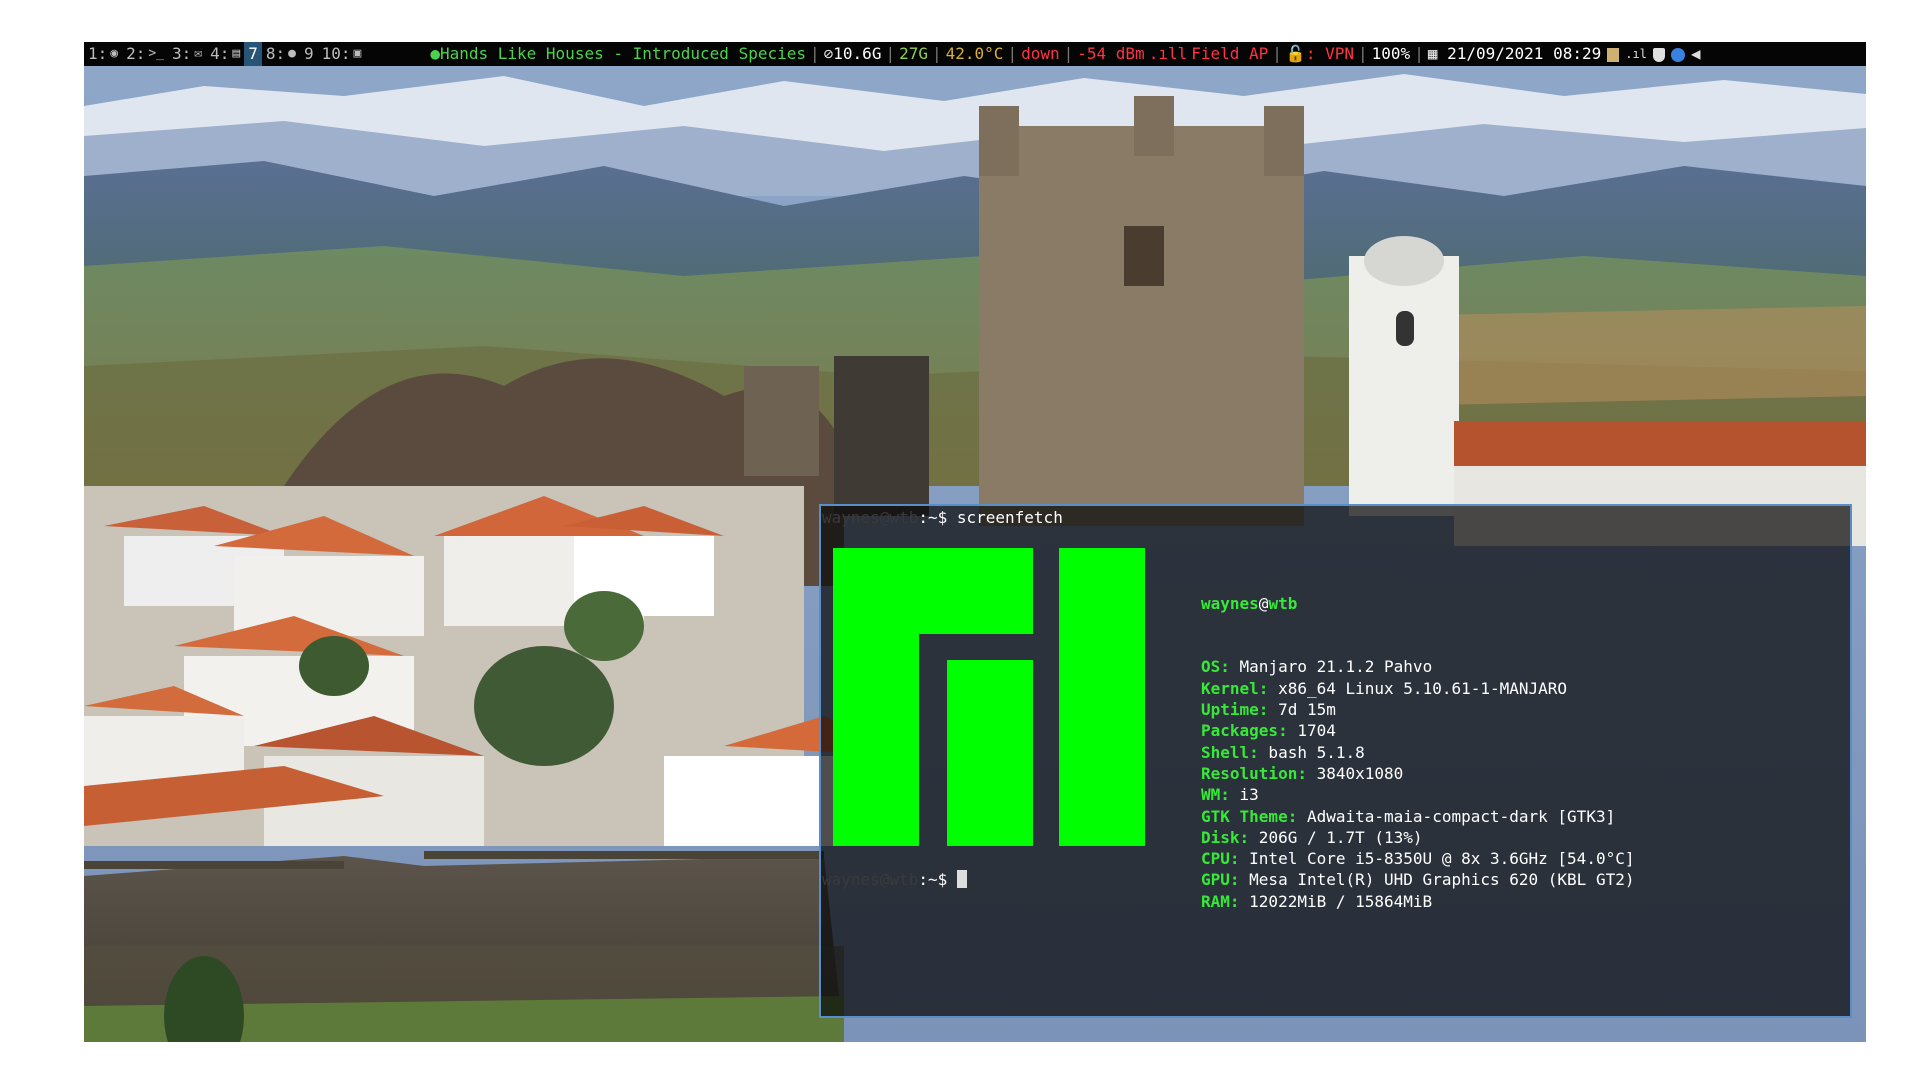  I want to click on info-row: OS: Manjaro 21.1.2 Pahvo, so click(1417, 666).